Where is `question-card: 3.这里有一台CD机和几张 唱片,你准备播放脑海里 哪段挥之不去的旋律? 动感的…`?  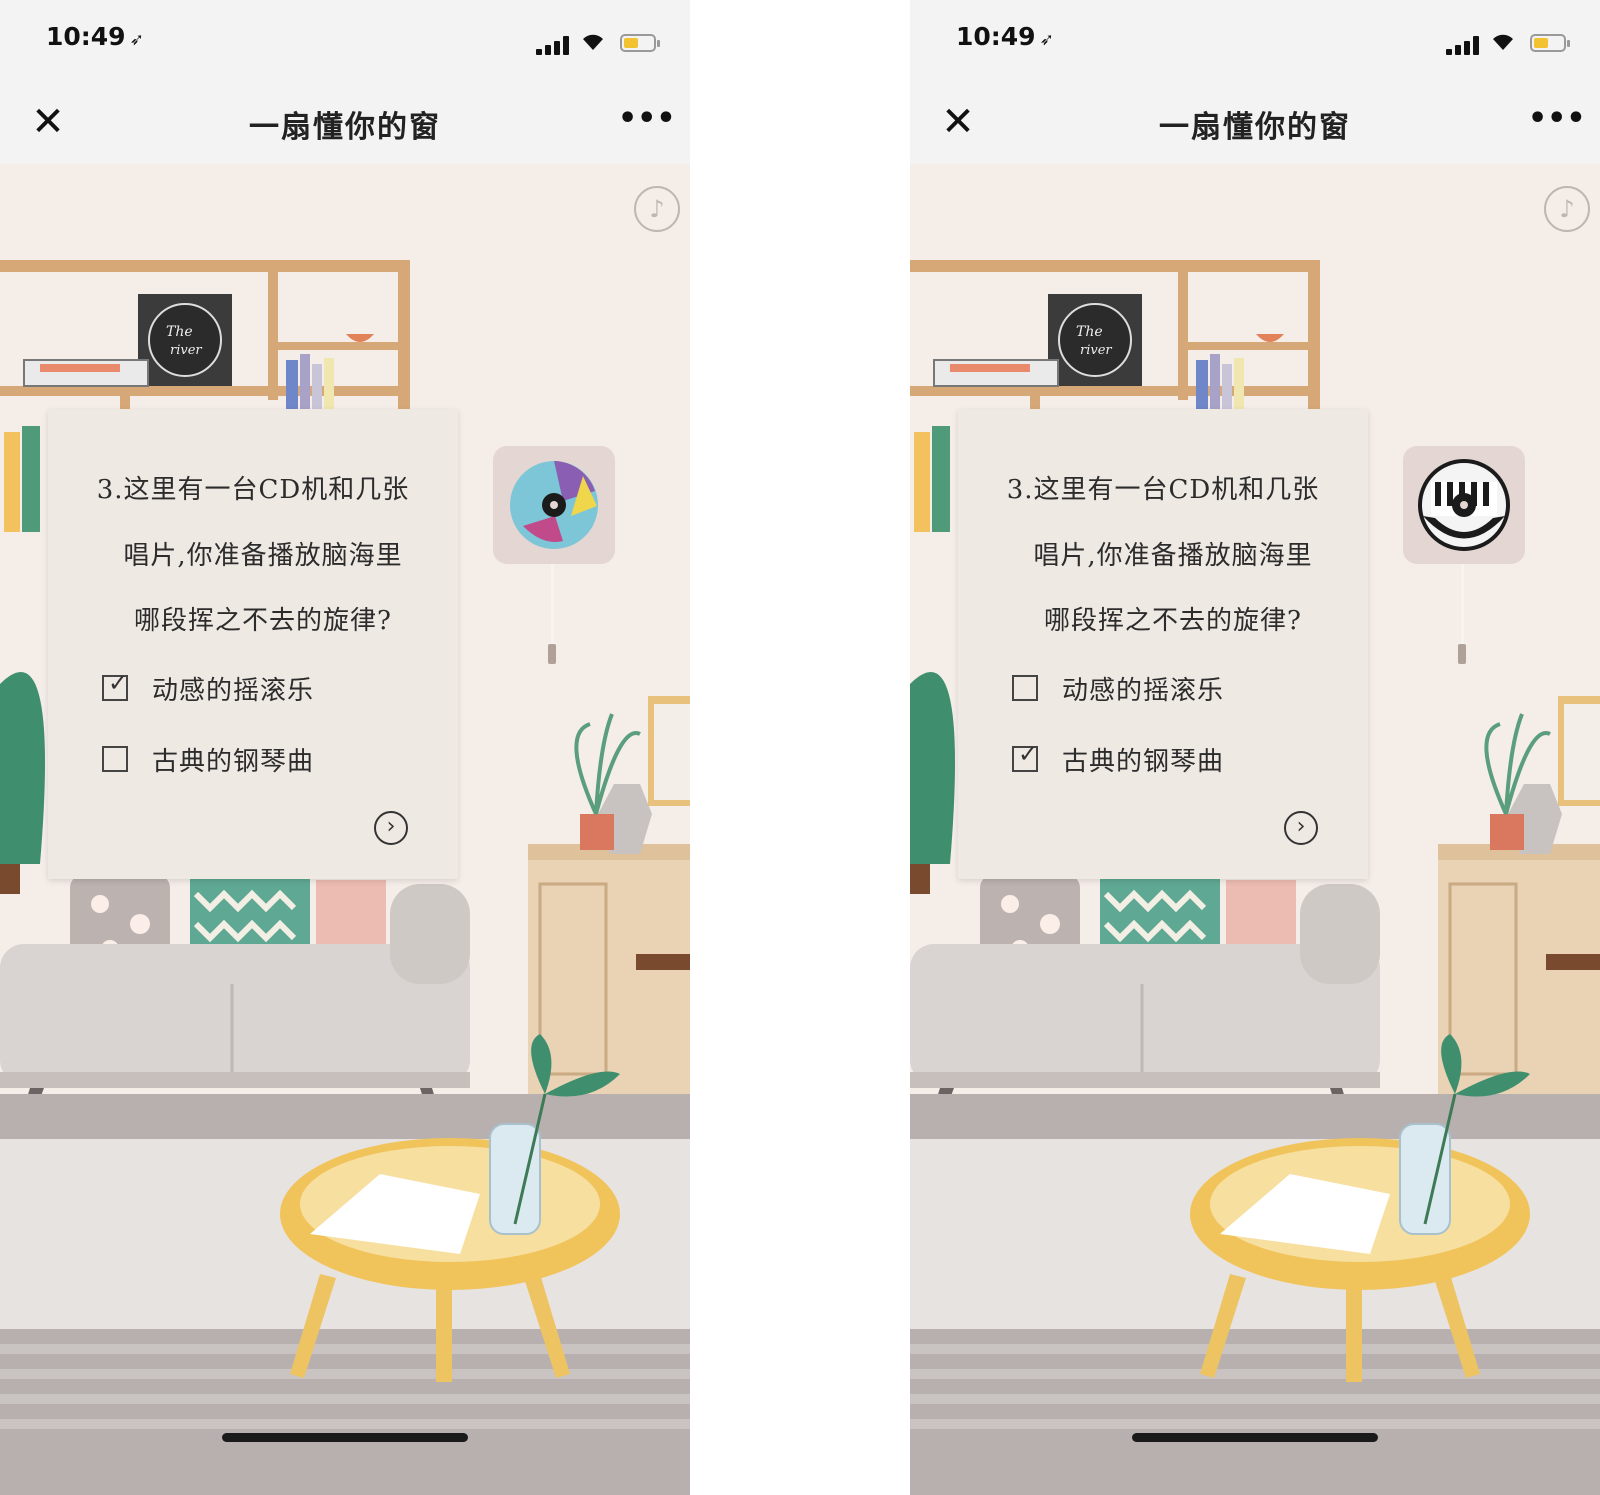
question-card: 3.这里有一台CD机和几张 唱片,你准备播放脑海里 哪段挥之不去的旋律? 动感的… is located at coordinates (1163, 644).